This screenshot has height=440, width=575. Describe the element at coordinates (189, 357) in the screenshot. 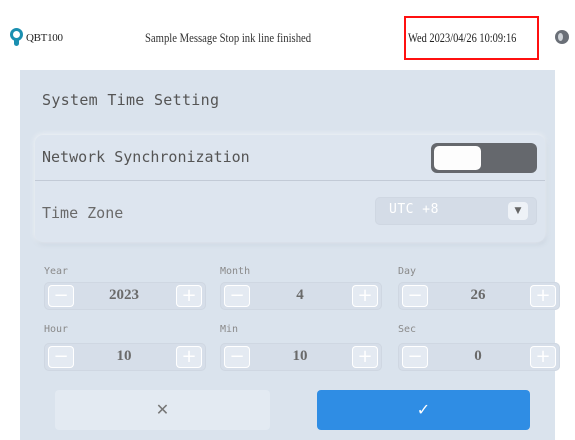

I see `hour-increment-button: +` at that location.